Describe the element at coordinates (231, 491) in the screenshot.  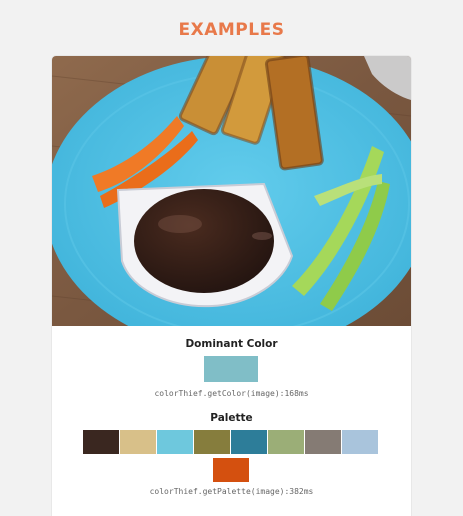
I see `palette-code: colorThief.getPalette(image):382ms` at that location.